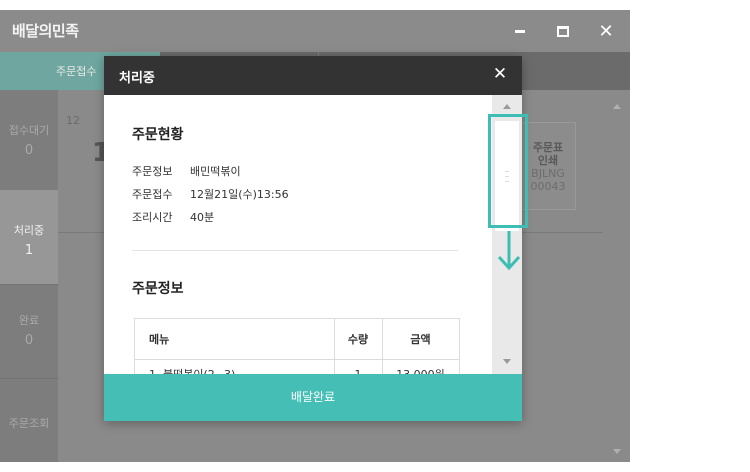 Image resolution: width=750 pixels, height=472 pixels. I want to click on info-value: 40분, so click(202, 217).